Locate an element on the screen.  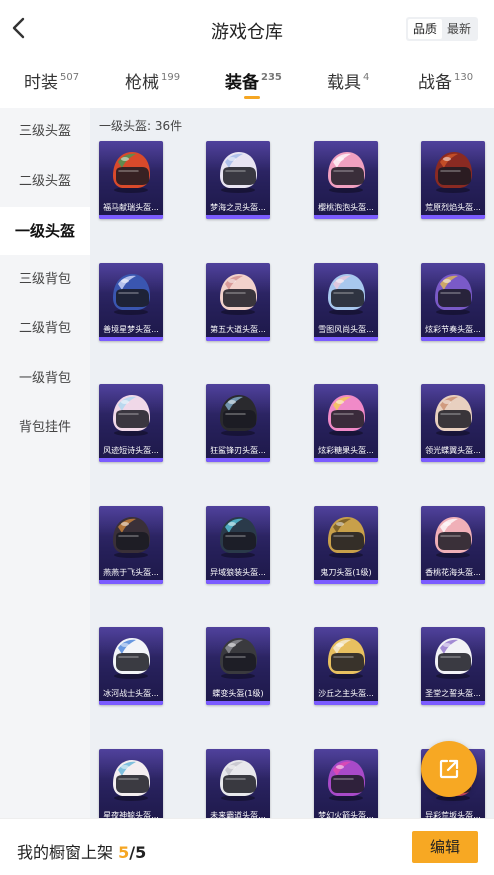
sort-option-quality: 品质 is located at coordinates (424, 29).